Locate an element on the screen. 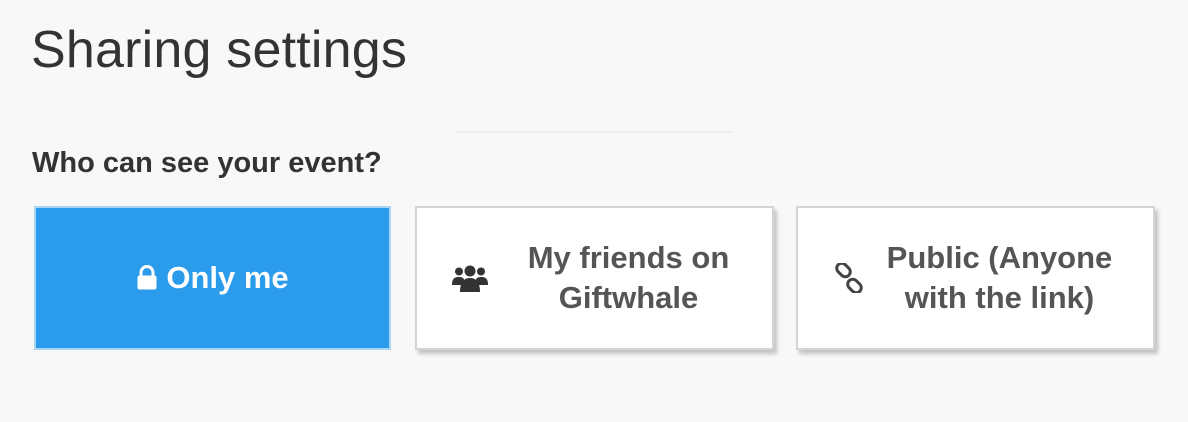 The image size is (1188, 422). lock-icon is located at coordinates (147, 278).